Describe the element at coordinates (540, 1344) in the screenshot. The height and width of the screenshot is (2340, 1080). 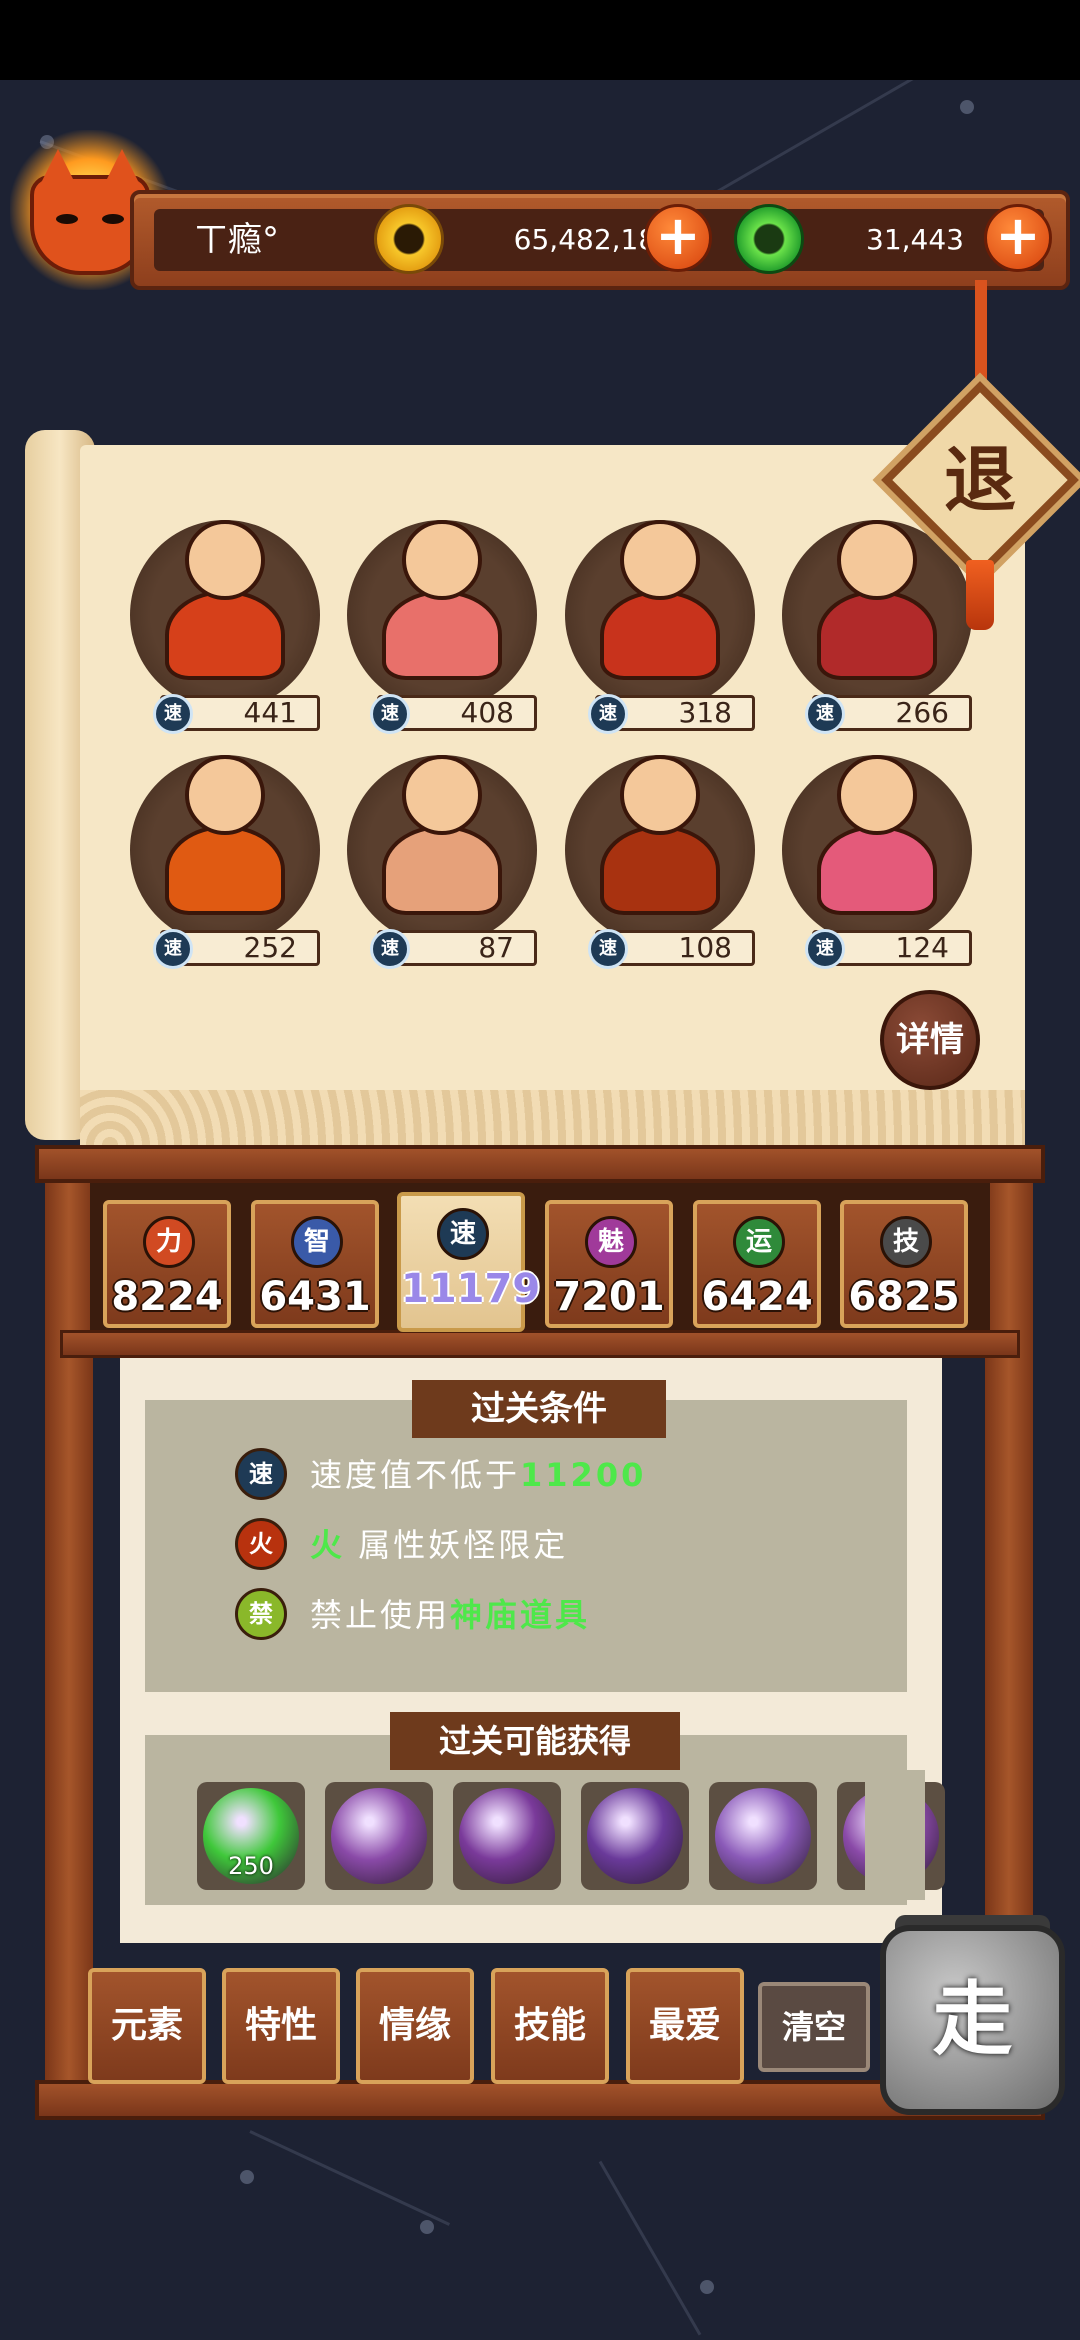
I see `frame-mid` at that location.